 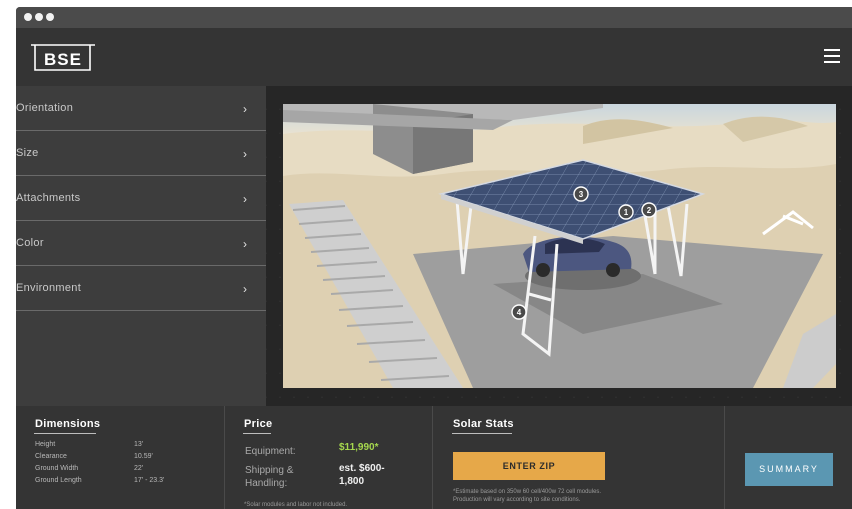 I want to click on dimensions-title: Dimensions, so click(x=68, y=424).